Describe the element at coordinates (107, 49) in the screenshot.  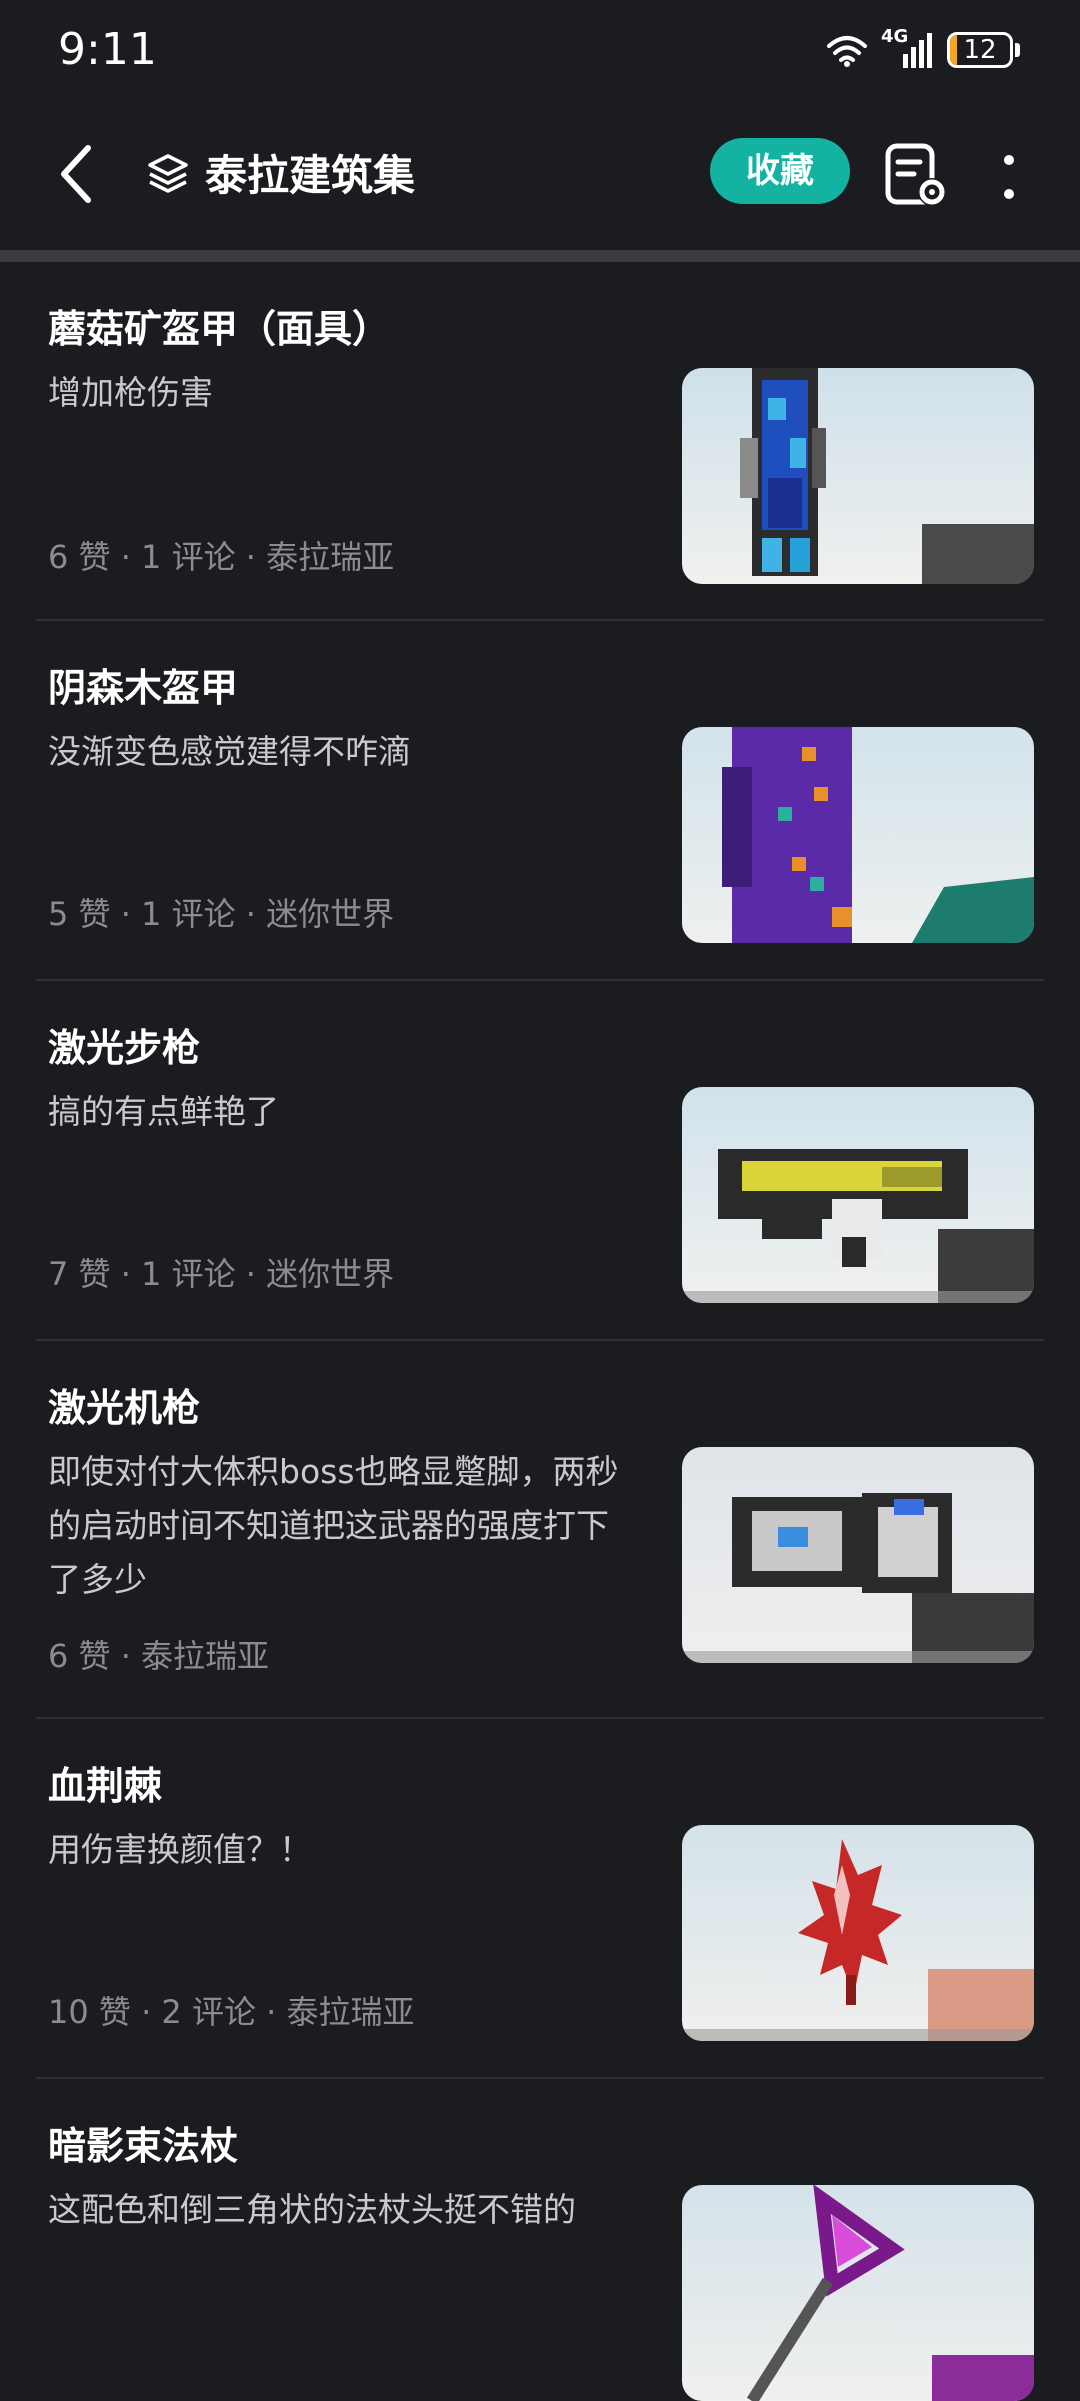
I see `status-time: 9:11` at that location.